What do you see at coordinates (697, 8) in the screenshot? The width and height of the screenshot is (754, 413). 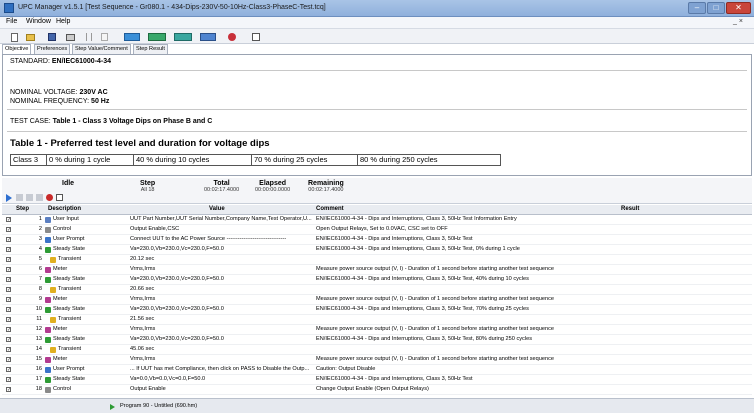 I see `minimize-button: –` at bounding box center [697, 8].